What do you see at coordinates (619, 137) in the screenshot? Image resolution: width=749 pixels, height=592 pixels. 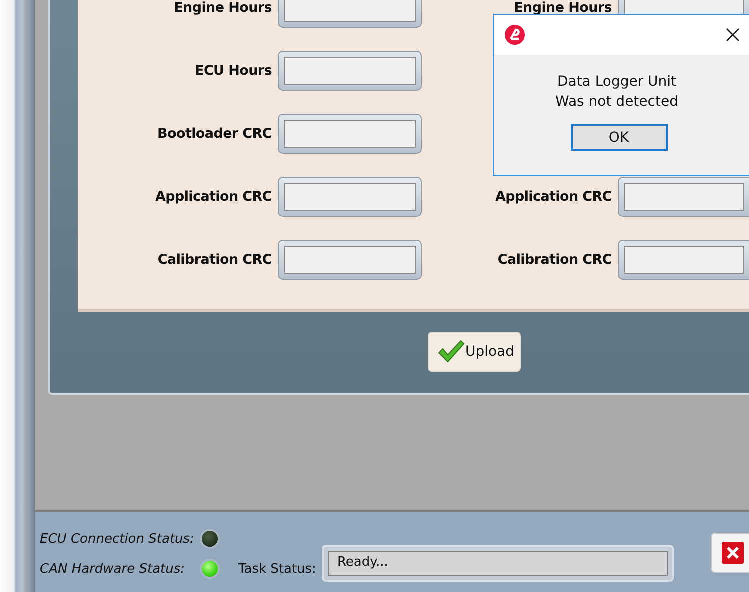 I see `ok-button: OK` at bounding box center [619, 137].